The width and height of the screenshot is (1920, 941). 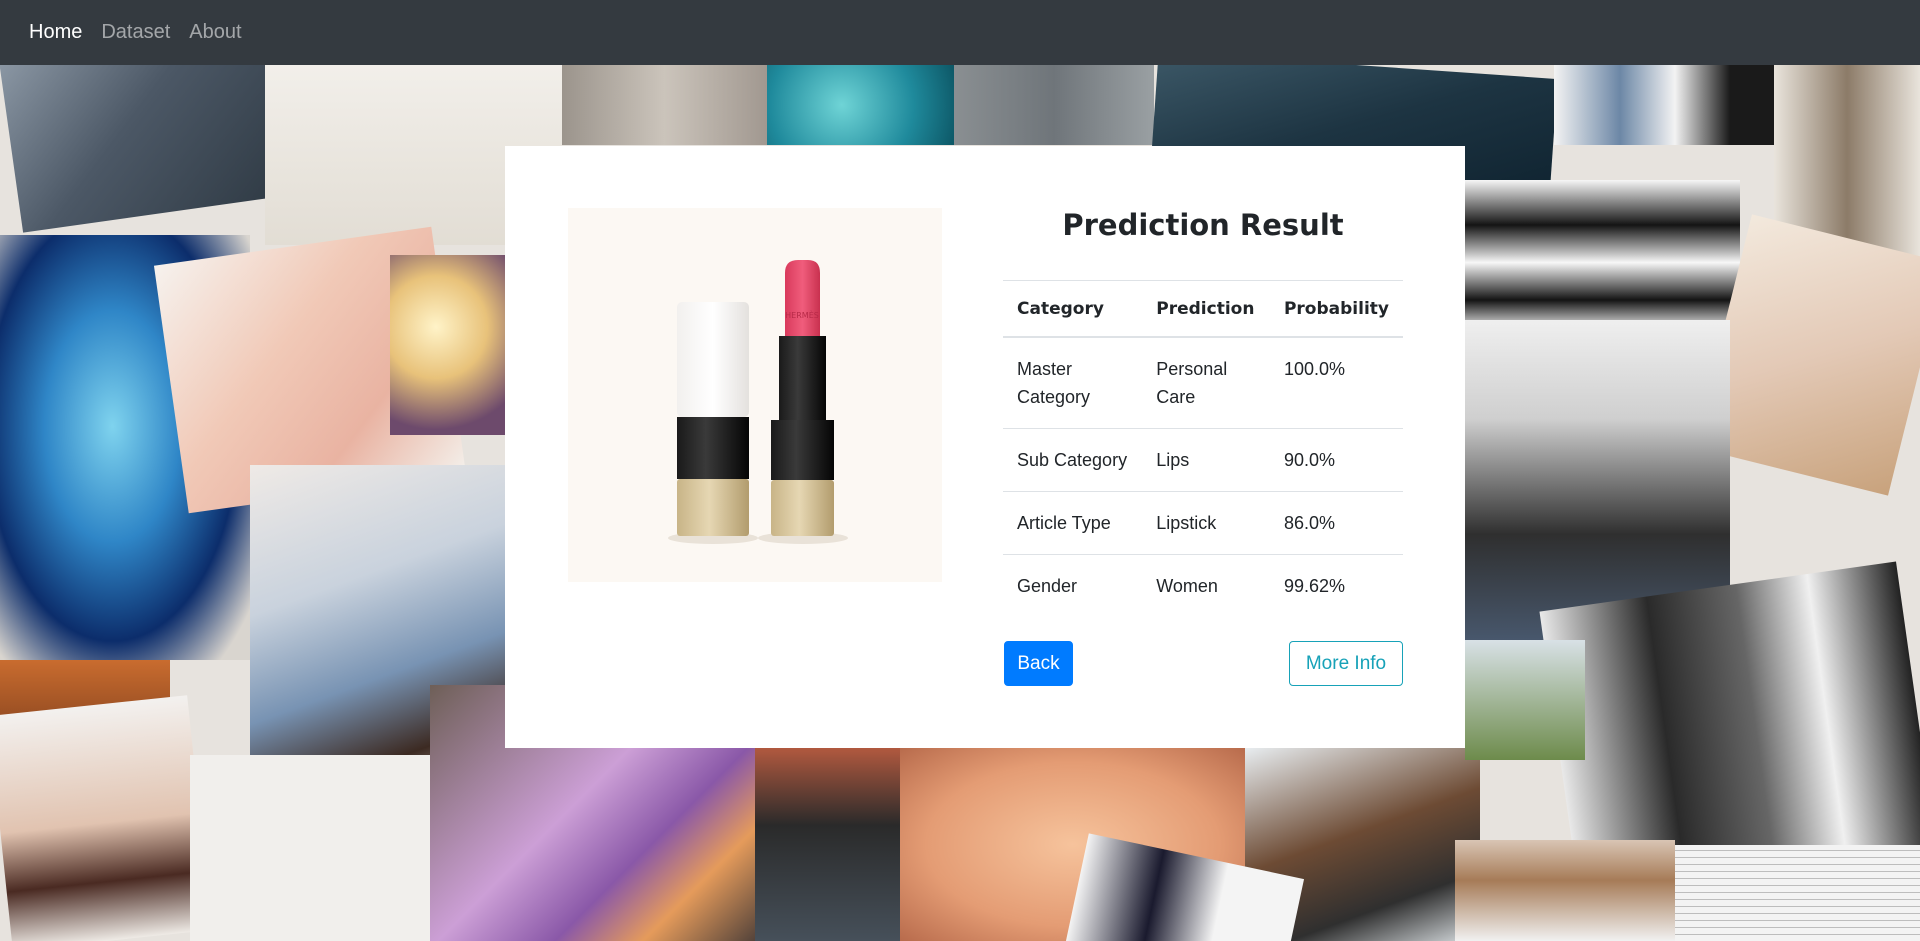 What do you see at coordinates (1336, 585) in the screenshot?
I see `cell-probability: 99.62%` at bounding box center [1336, 585].